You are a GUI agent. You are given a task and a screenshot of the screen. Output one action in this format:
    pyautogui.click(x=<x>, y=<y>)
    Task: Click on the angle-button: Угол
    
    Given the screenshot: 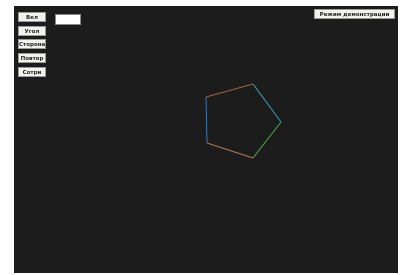 What is the action you would take?
    pyautogui.click(x=32, y=31)
    